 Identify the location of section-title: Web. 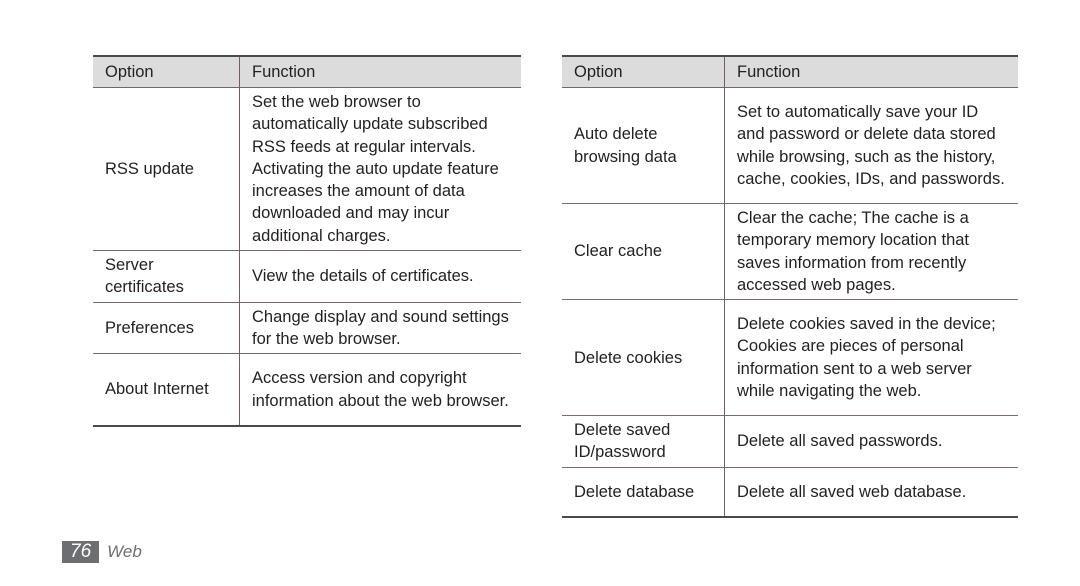
(124, 551).